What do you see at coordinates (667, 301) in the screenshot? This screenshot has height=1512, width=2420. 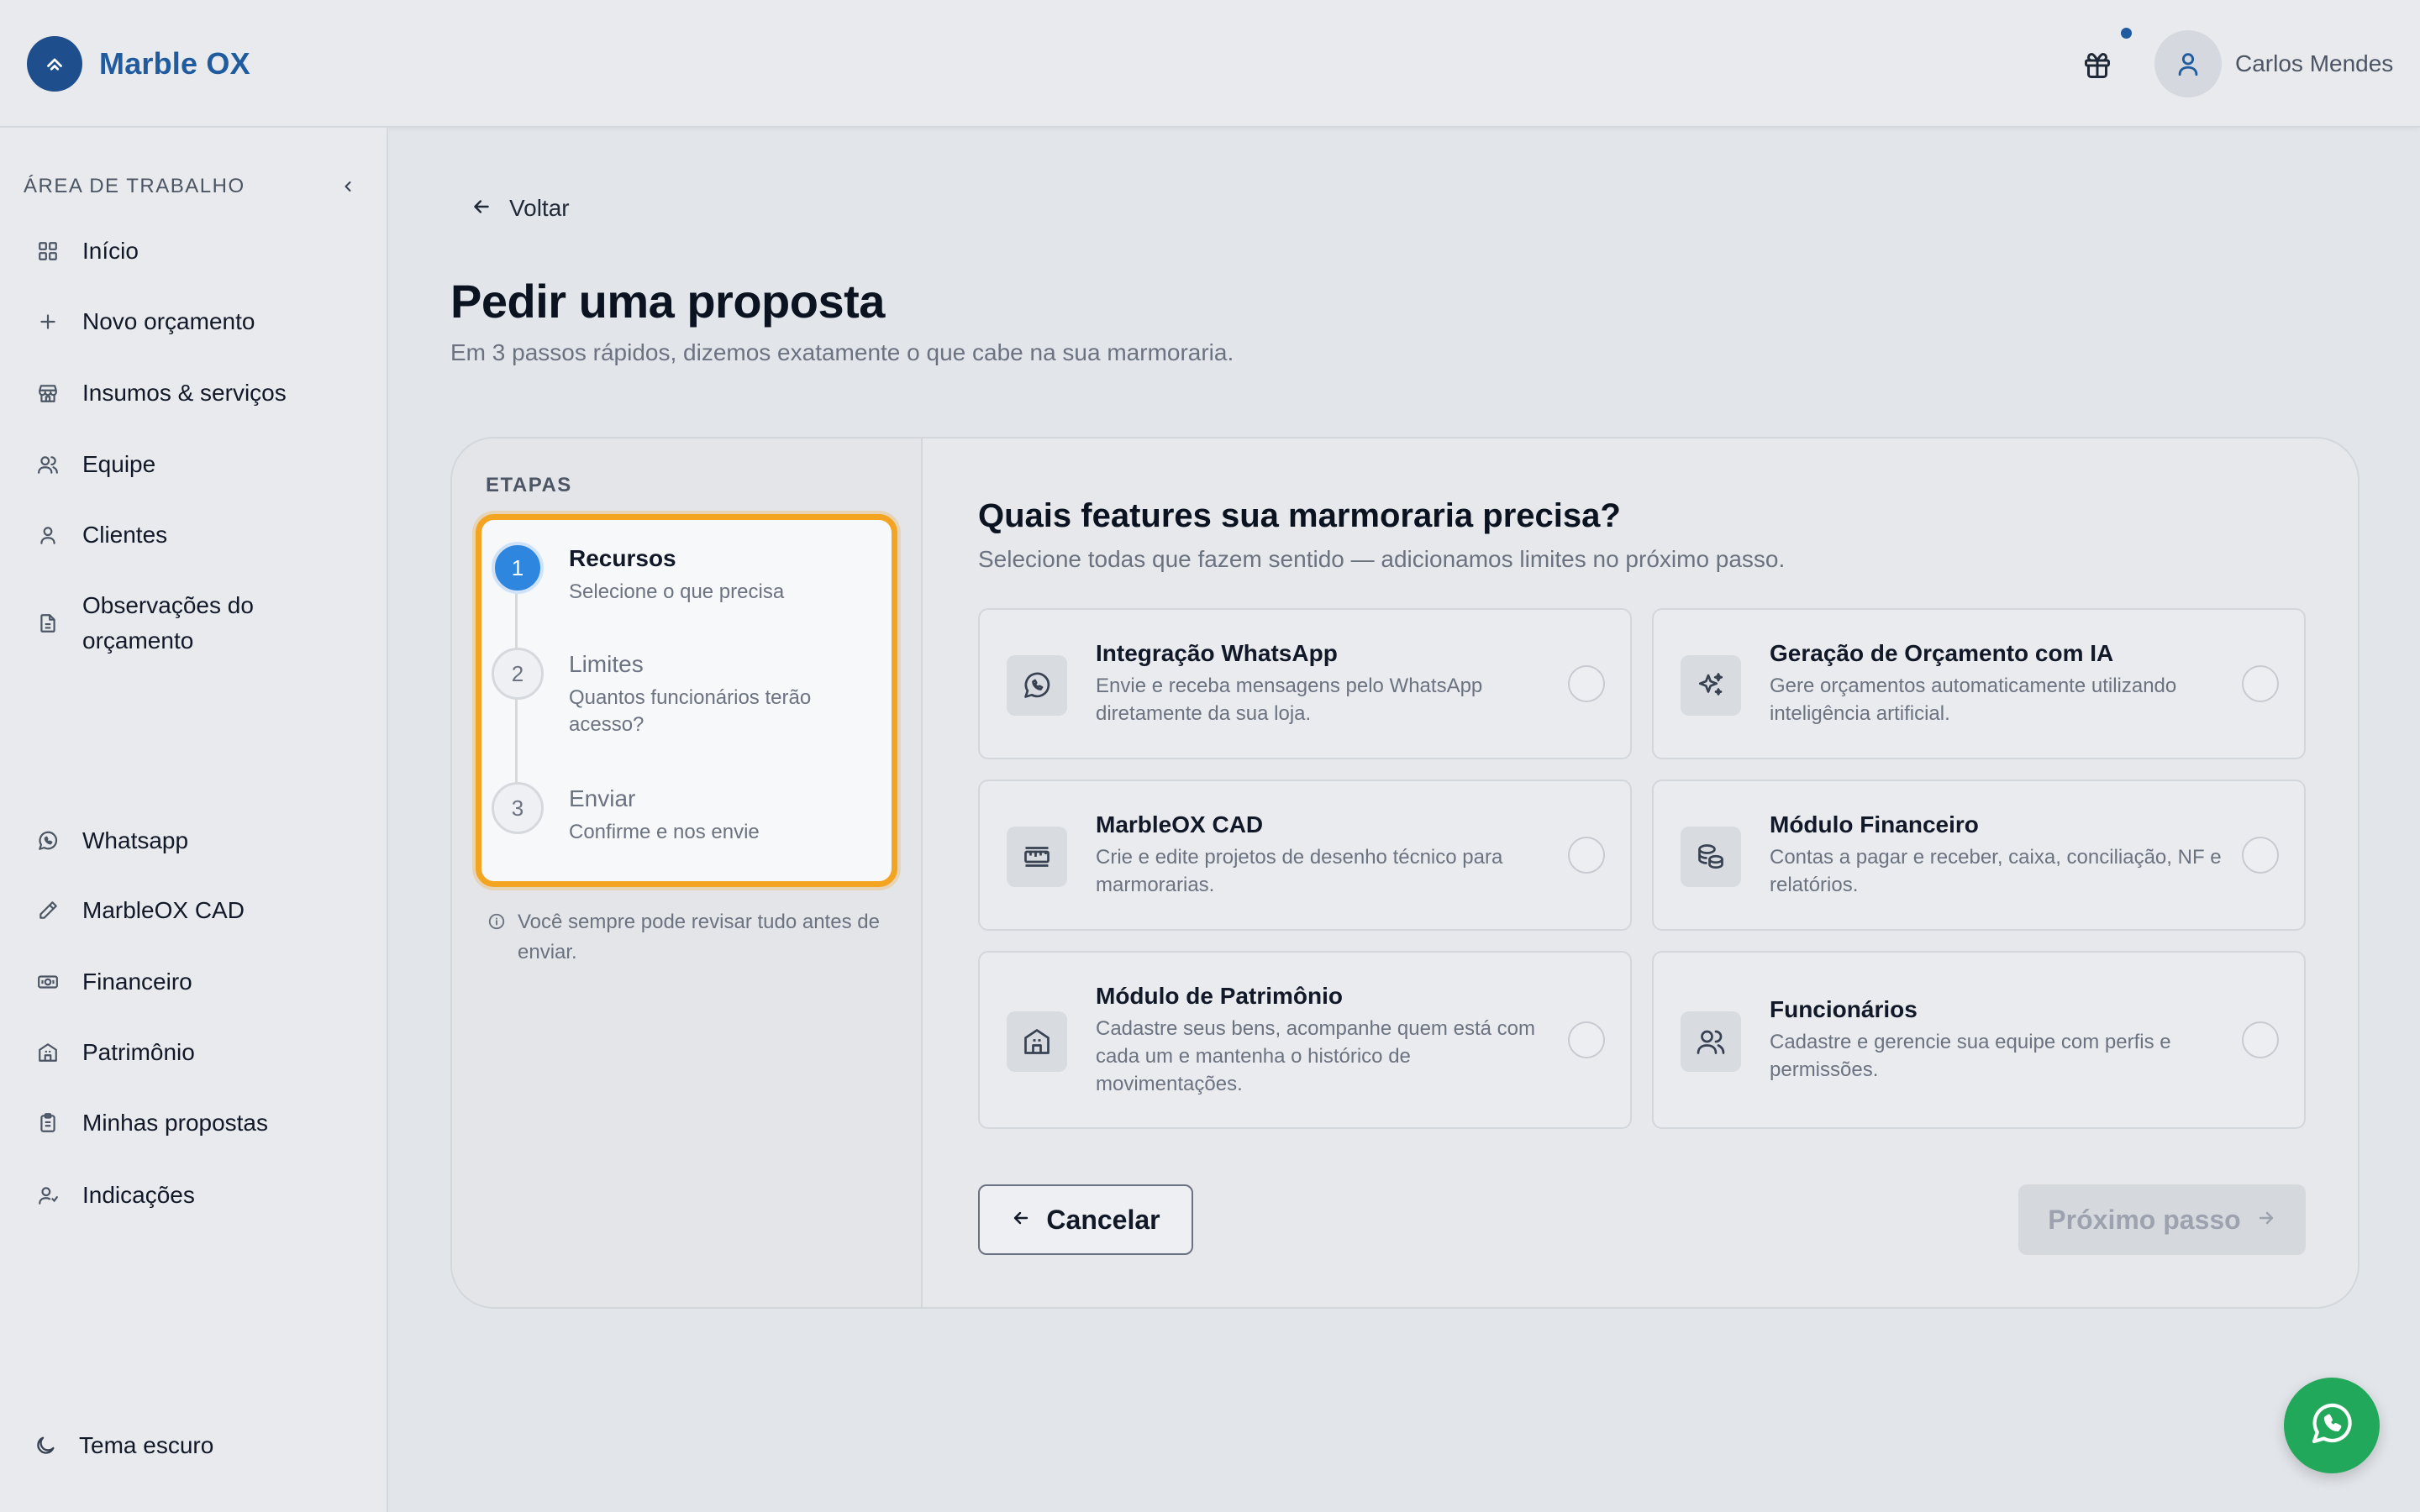 I see `page-title: Pedir uma proposta` at bounding box center [667, 301].